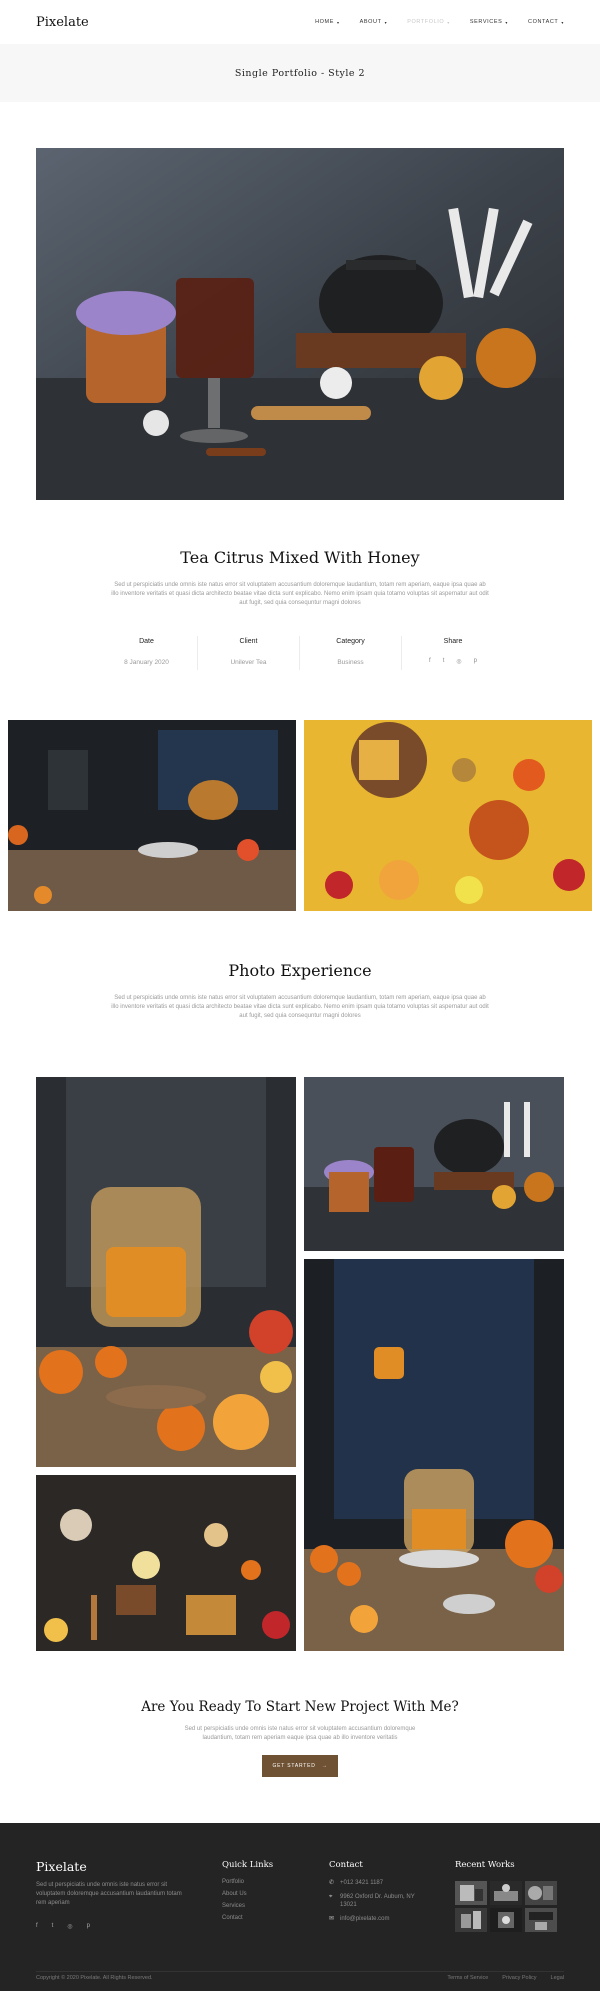  What do you see at coordinates (300, 557) in the screenshot?
I see `project-title: Tea Citrus Mixed With Honey` at bounding box center [300, 557].